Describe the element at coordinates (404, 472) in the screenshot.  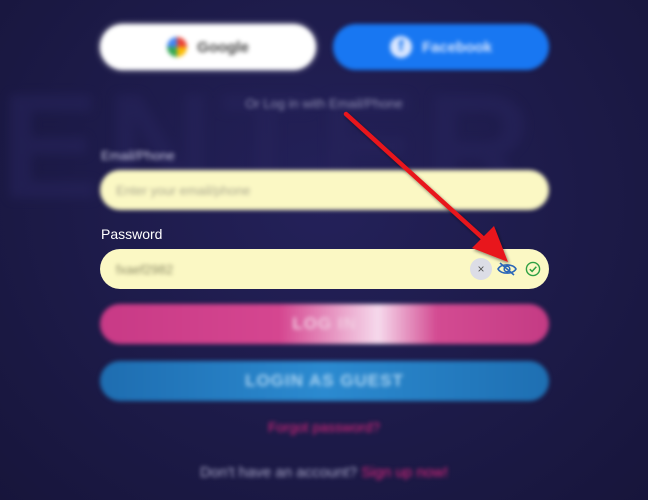
I see `signup-link: Sign up now!` at that location.